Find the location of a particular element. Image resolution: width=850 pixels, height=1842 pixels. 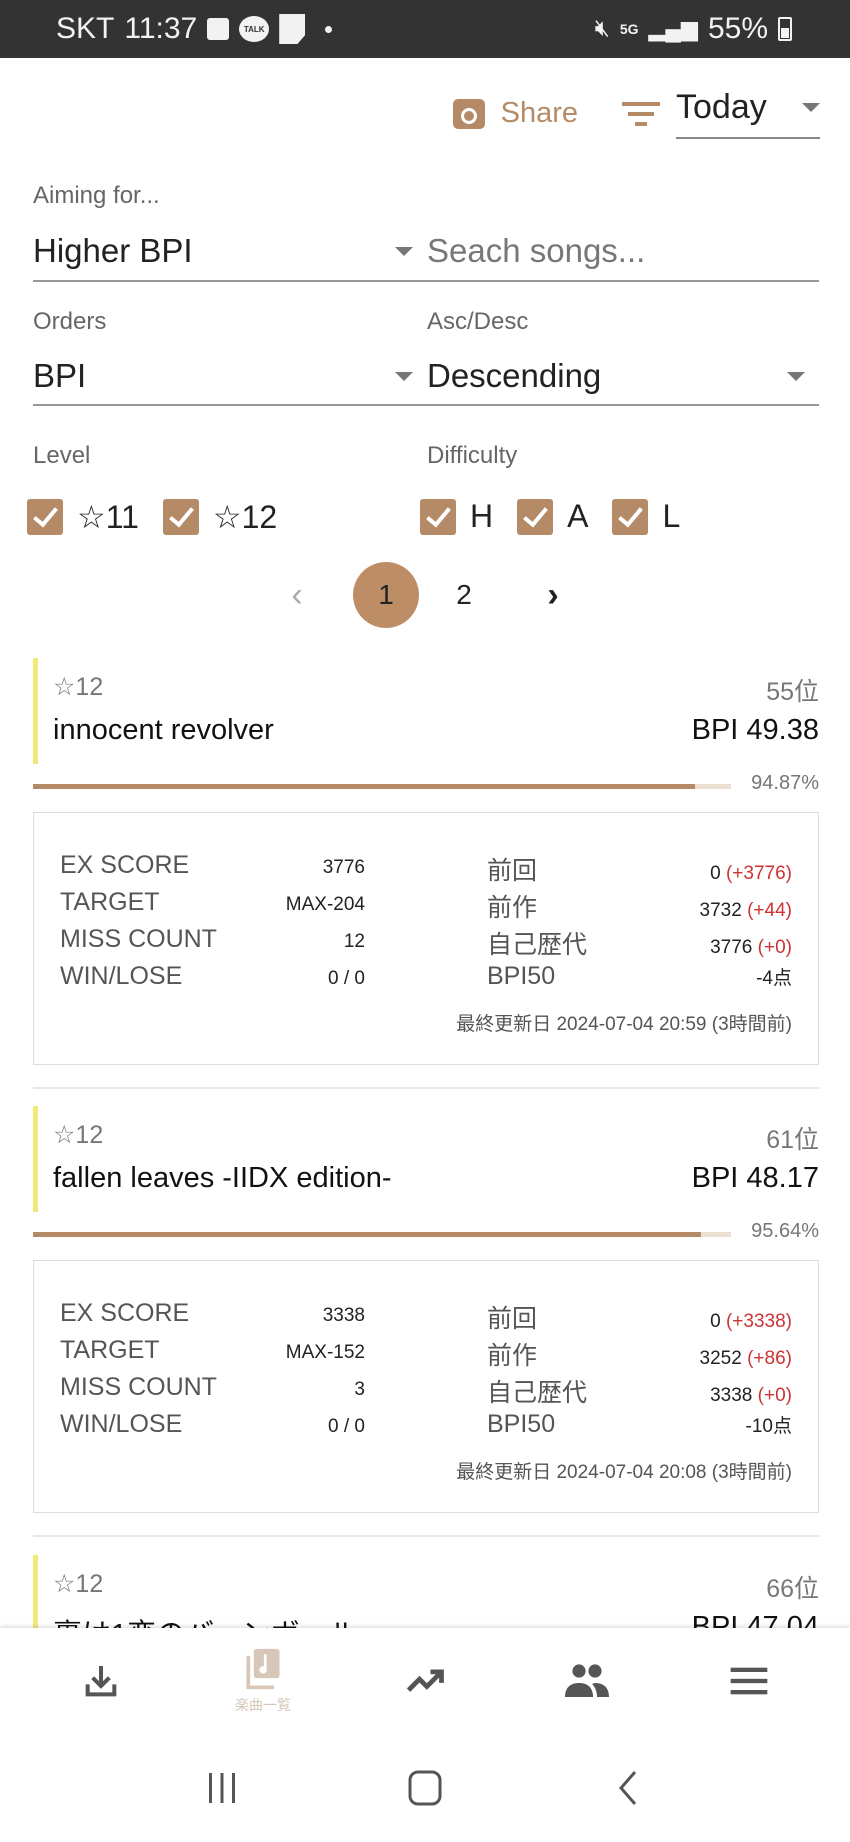

stat-target: TARGET MAX-204 is located at coordinates (212, 906).